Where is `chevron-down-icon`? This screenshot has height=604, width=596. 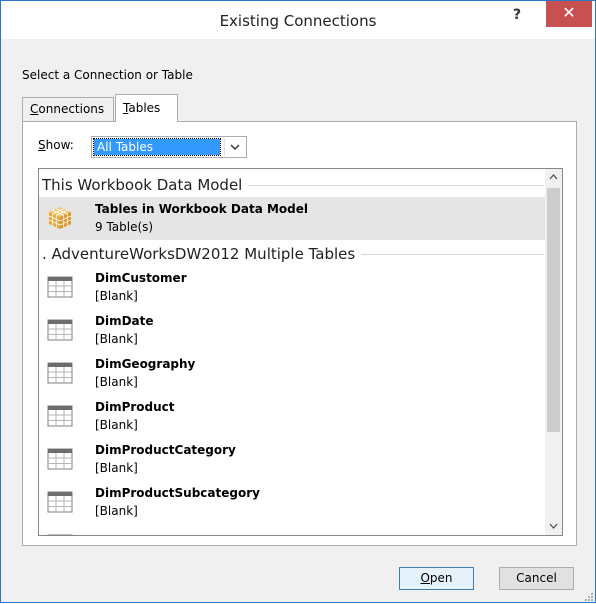 chevron-down-icon is located at coordinates (234, 147).